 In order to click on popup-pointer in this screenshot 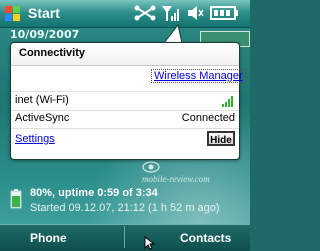, I will do `click(172, 34)`.